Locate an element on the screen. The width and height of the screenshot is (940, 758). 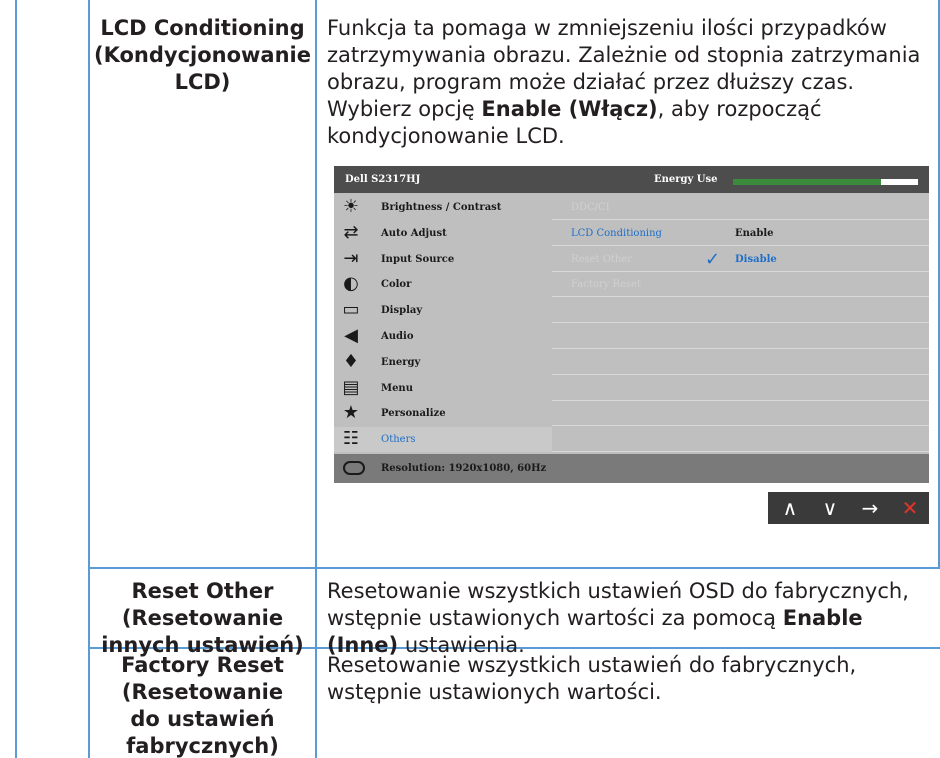
up-button: ∧ is located at coordinates (790, 508).